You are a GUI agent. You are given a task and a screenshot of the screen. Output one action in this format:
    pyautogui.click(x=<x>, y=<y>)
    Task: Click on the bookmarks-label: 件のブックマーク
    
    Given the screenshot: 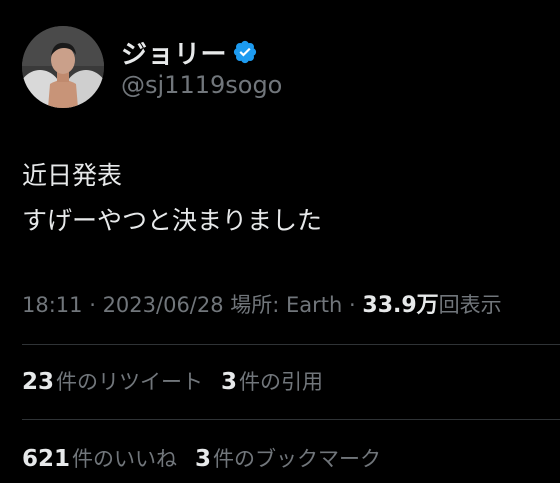 What is the action you would take?
    pyautogui.click(x=297, y=459)
    